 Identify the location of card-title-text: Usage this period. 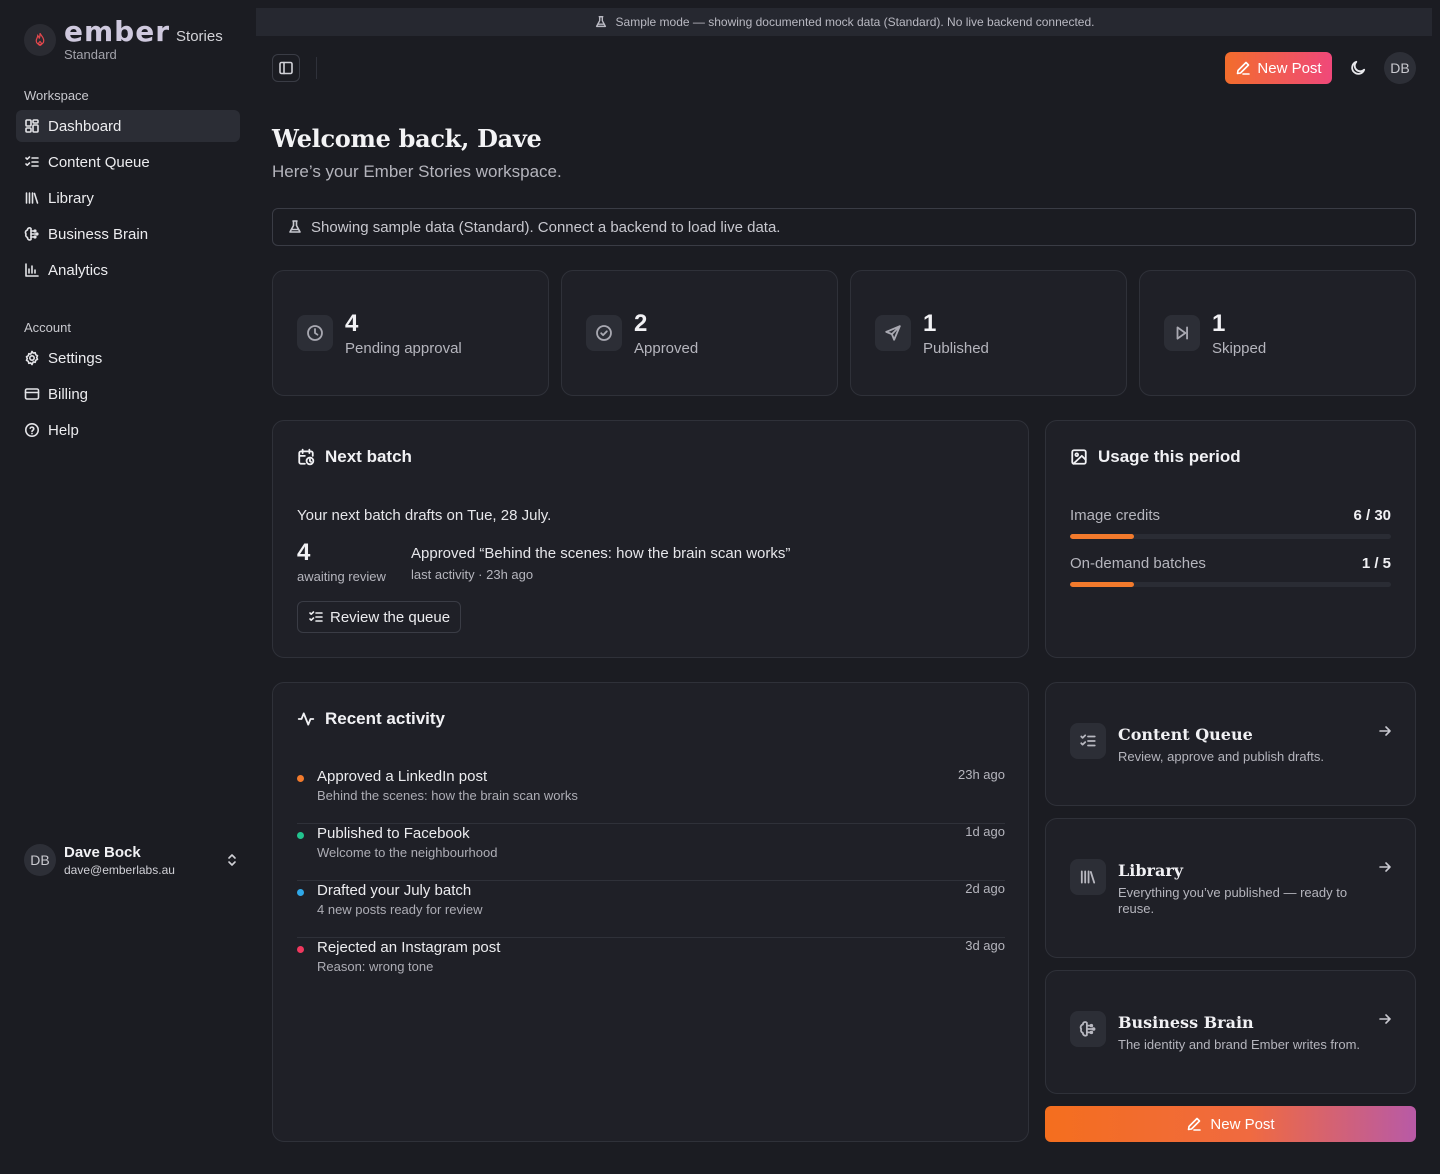
(1169, 456).